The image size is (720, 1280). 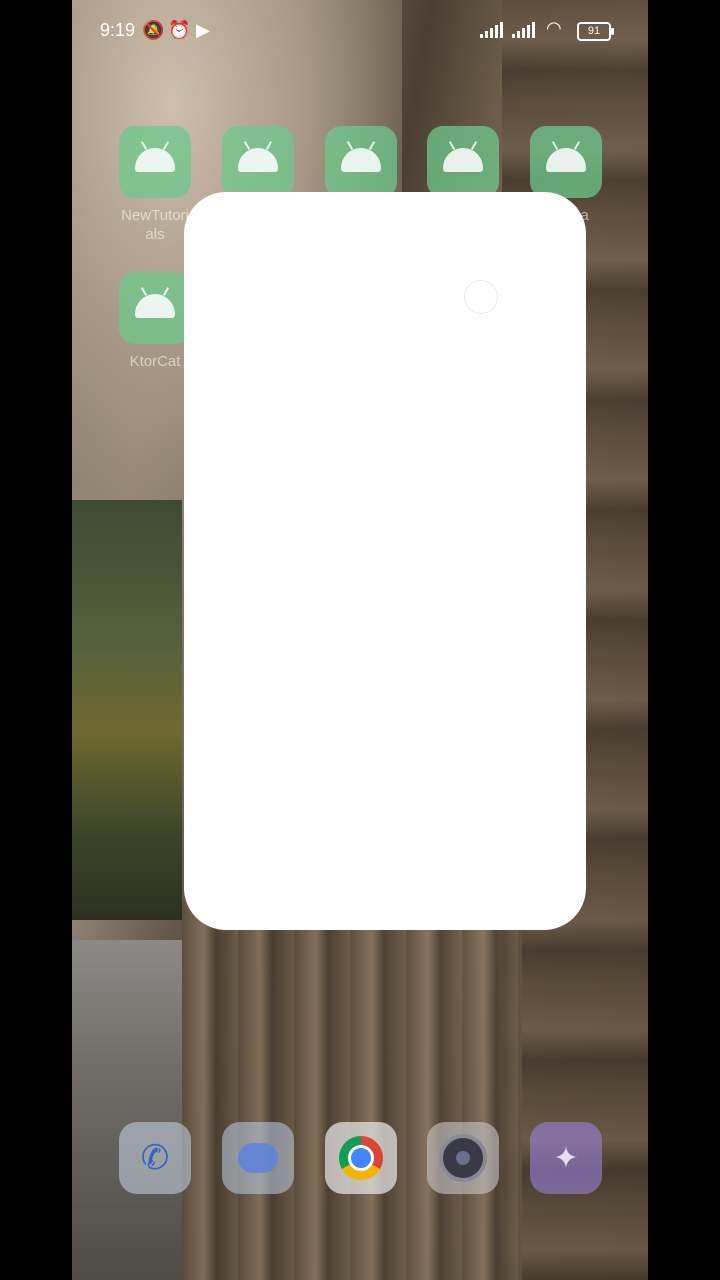 I want to click on dock-chrome-button, so click(x=361, y=1158).